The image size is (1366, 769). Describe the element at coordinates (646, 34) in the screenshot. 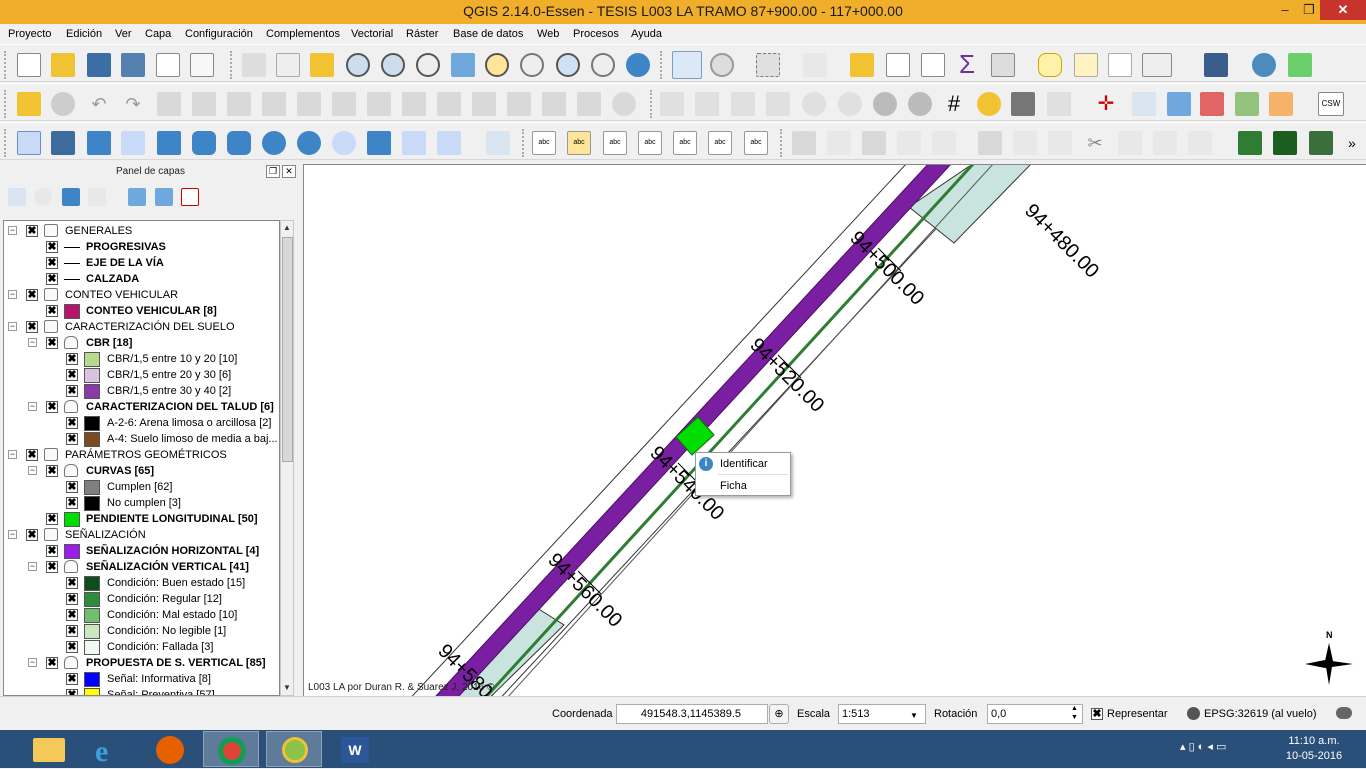

I see `menu-ayuda: Ayuda` at that location.